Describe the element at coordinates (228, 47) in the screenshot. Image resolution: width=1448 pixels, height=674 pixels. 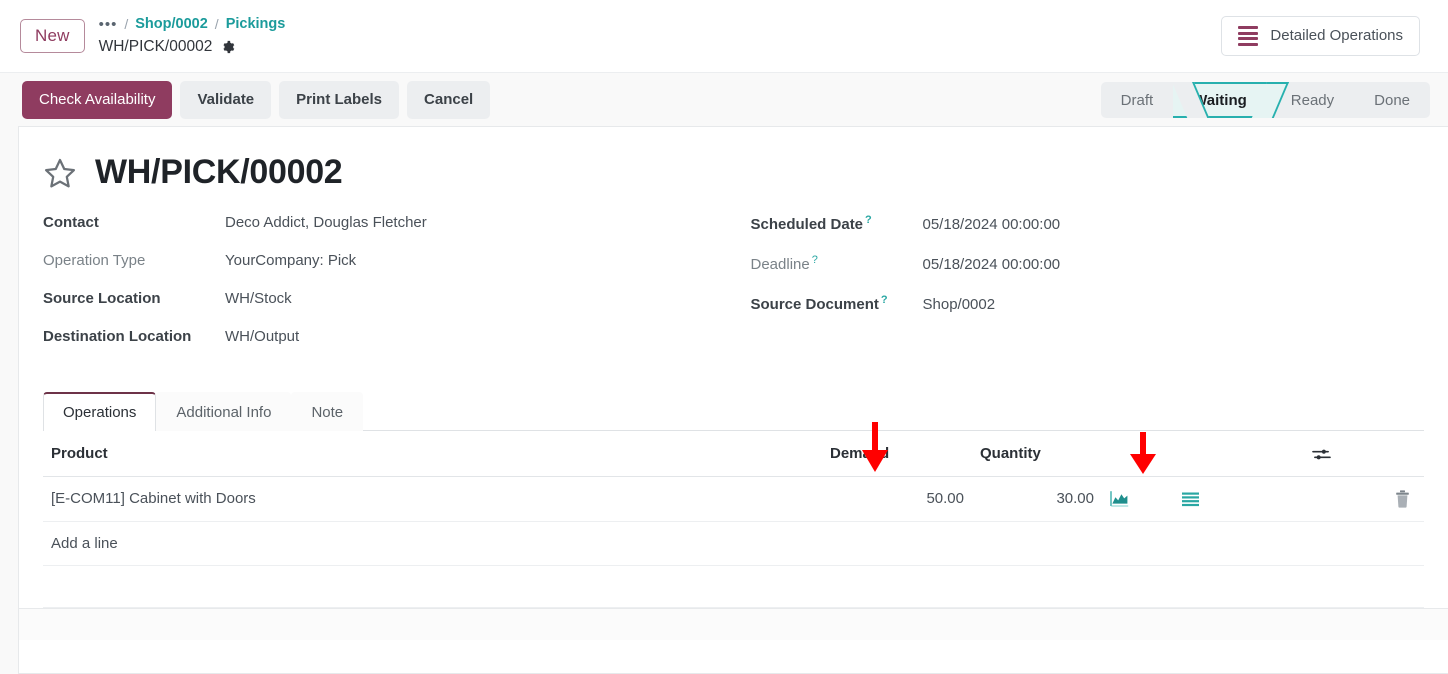
I see `gear-icon` at that location.